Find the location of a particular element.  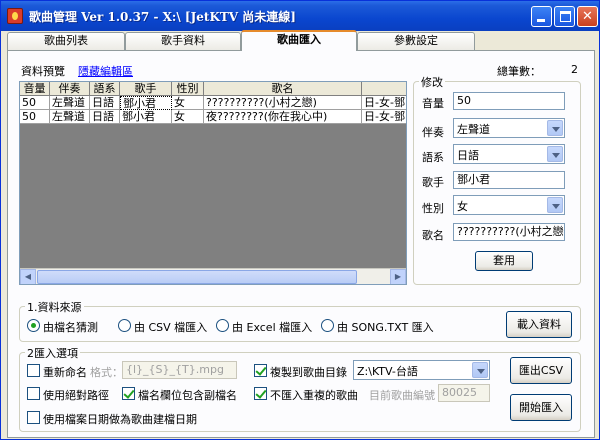

preview-label: 資料預覽 is located at coordinates (43, 71).